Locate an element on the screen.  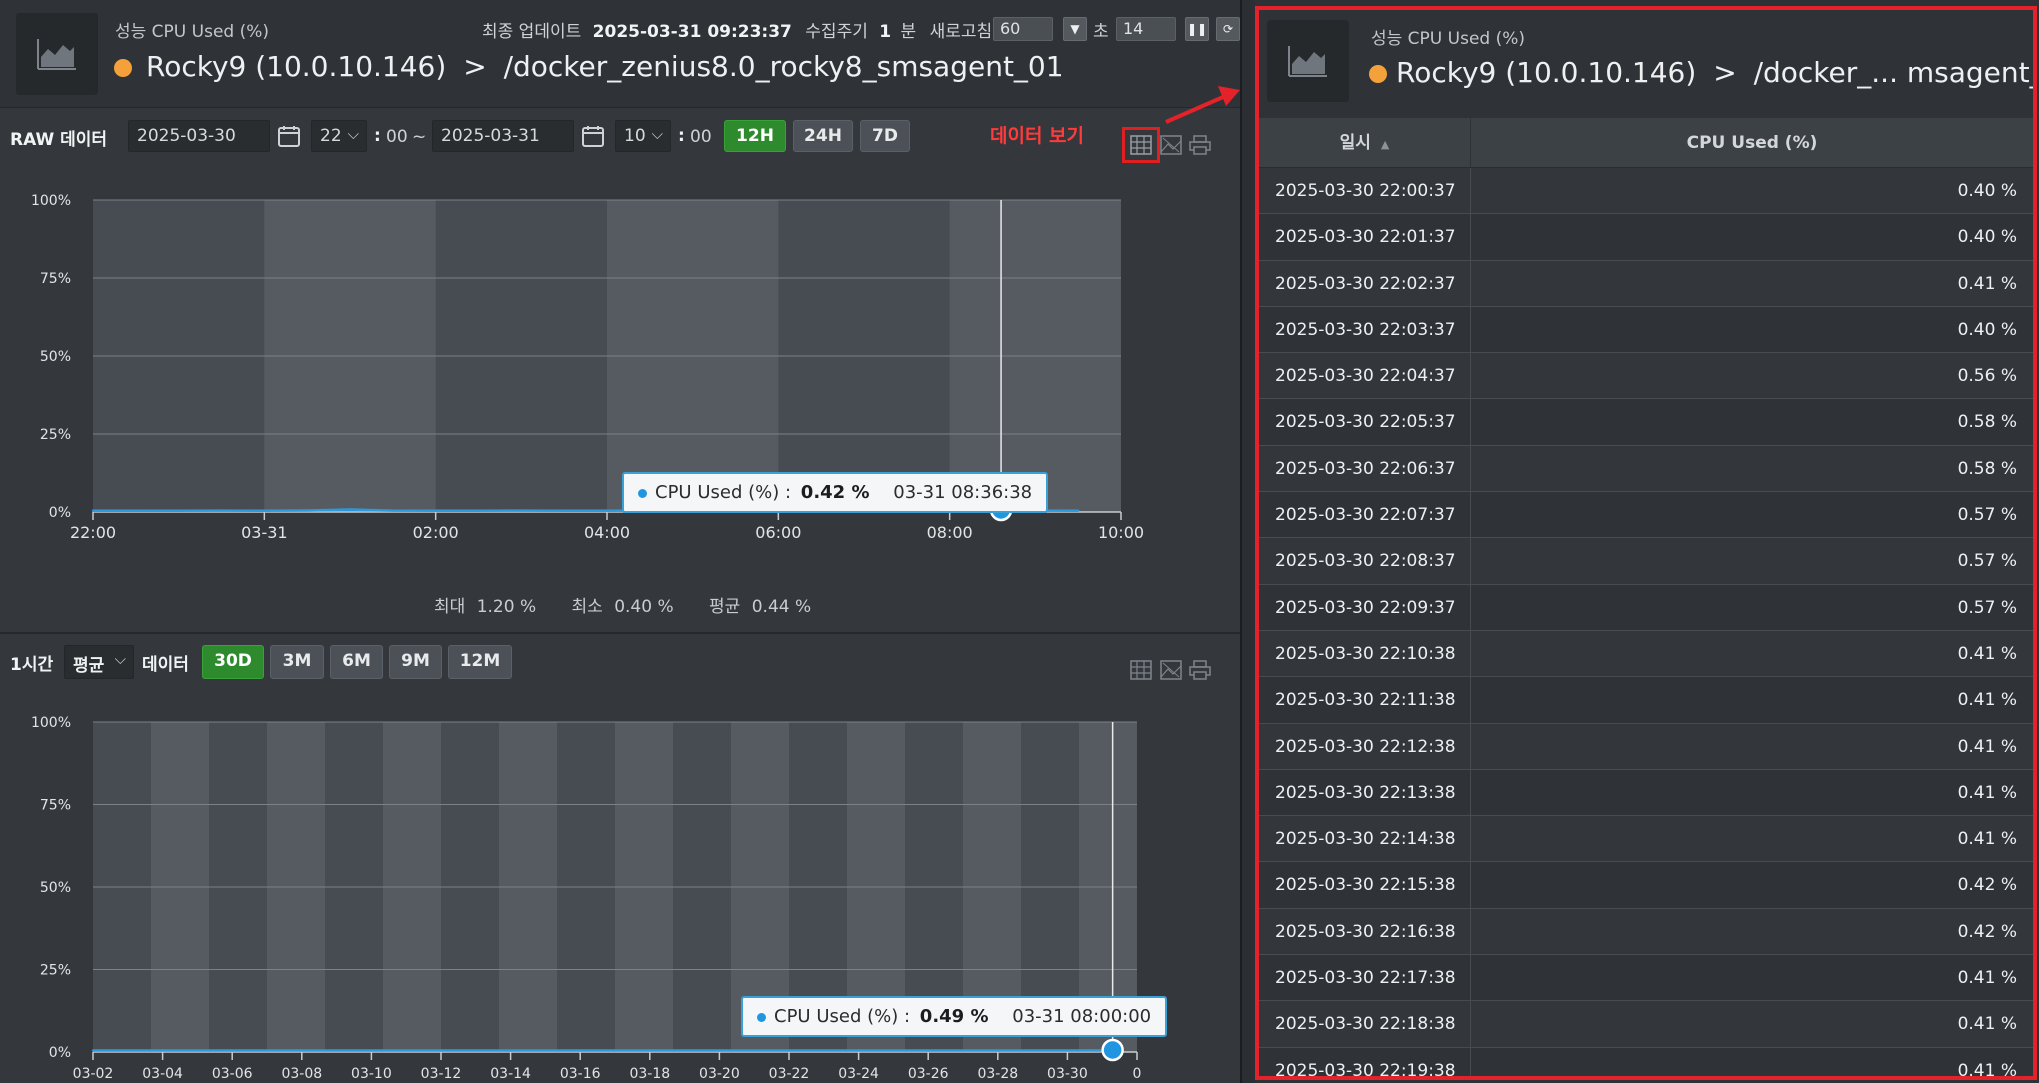
table-row: 2025-03-30 22:10:38 0.41 % is located at coordinates (1646, 654).